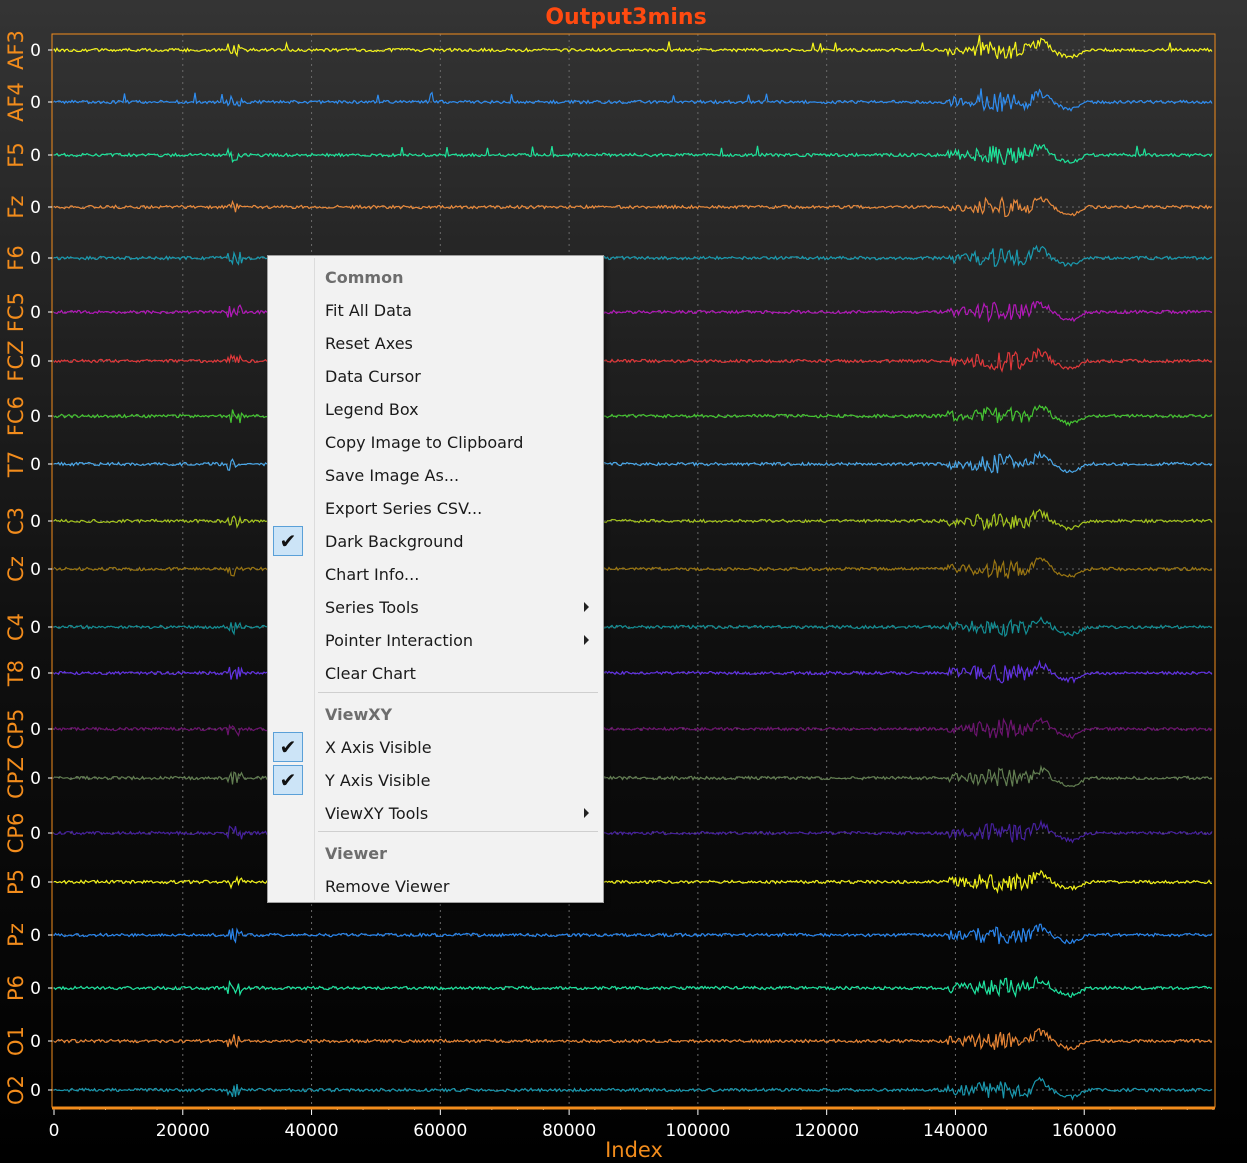  I want to click on menu-header-common-label: Common, so click(364, 277).